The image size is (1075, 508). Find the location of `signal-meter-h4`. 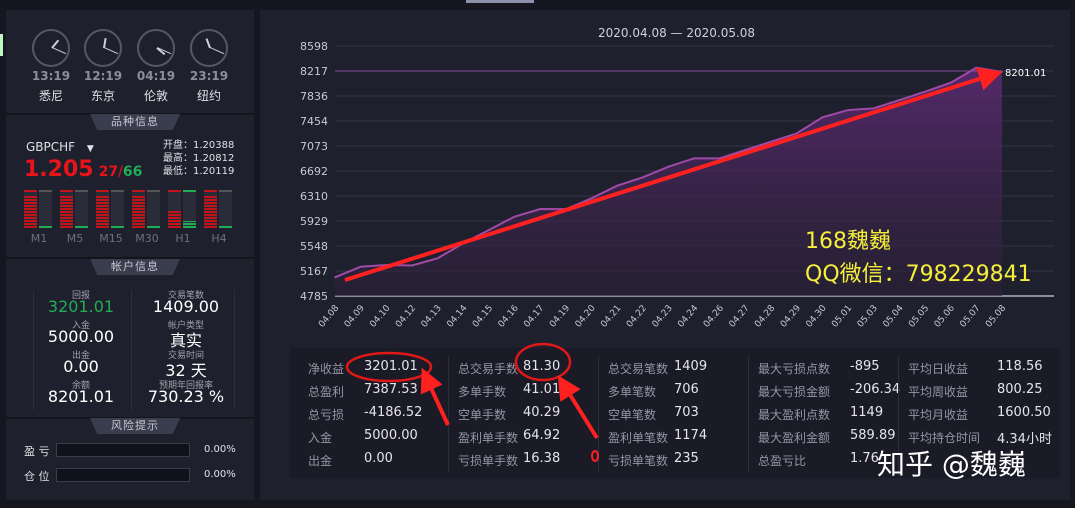

signal-meter-h4 is located at coordinates (219, 210).